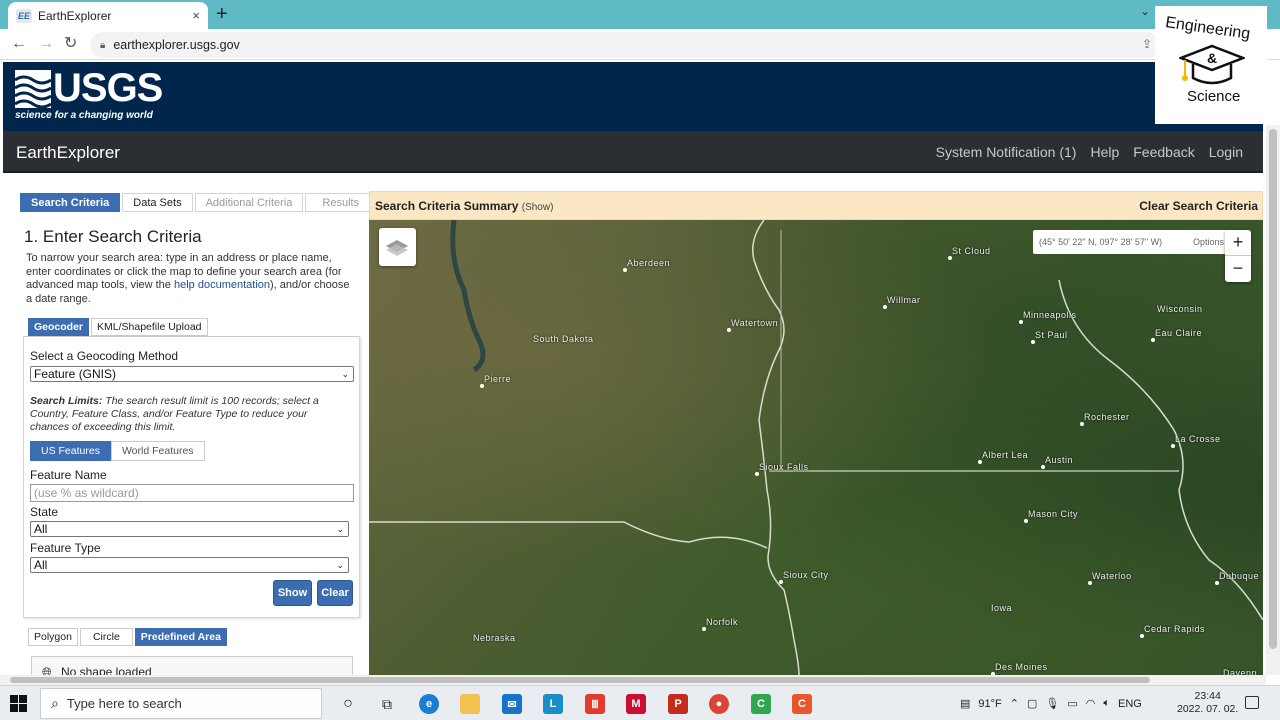 The image size is (1280, 720). I want to click on mcafee-icon: M, so click(636, 704).